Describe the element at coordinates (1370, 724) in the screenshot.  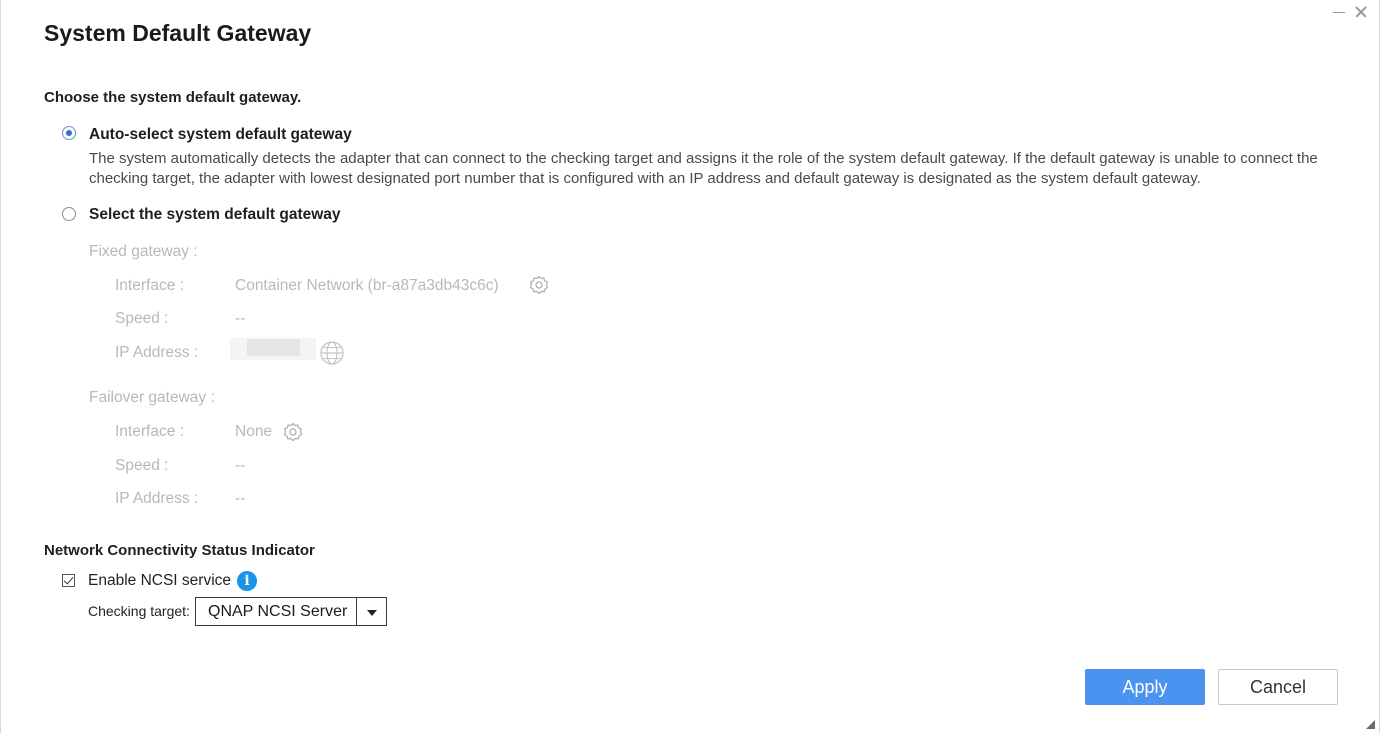
I see `resize-grip-icon` at that location.